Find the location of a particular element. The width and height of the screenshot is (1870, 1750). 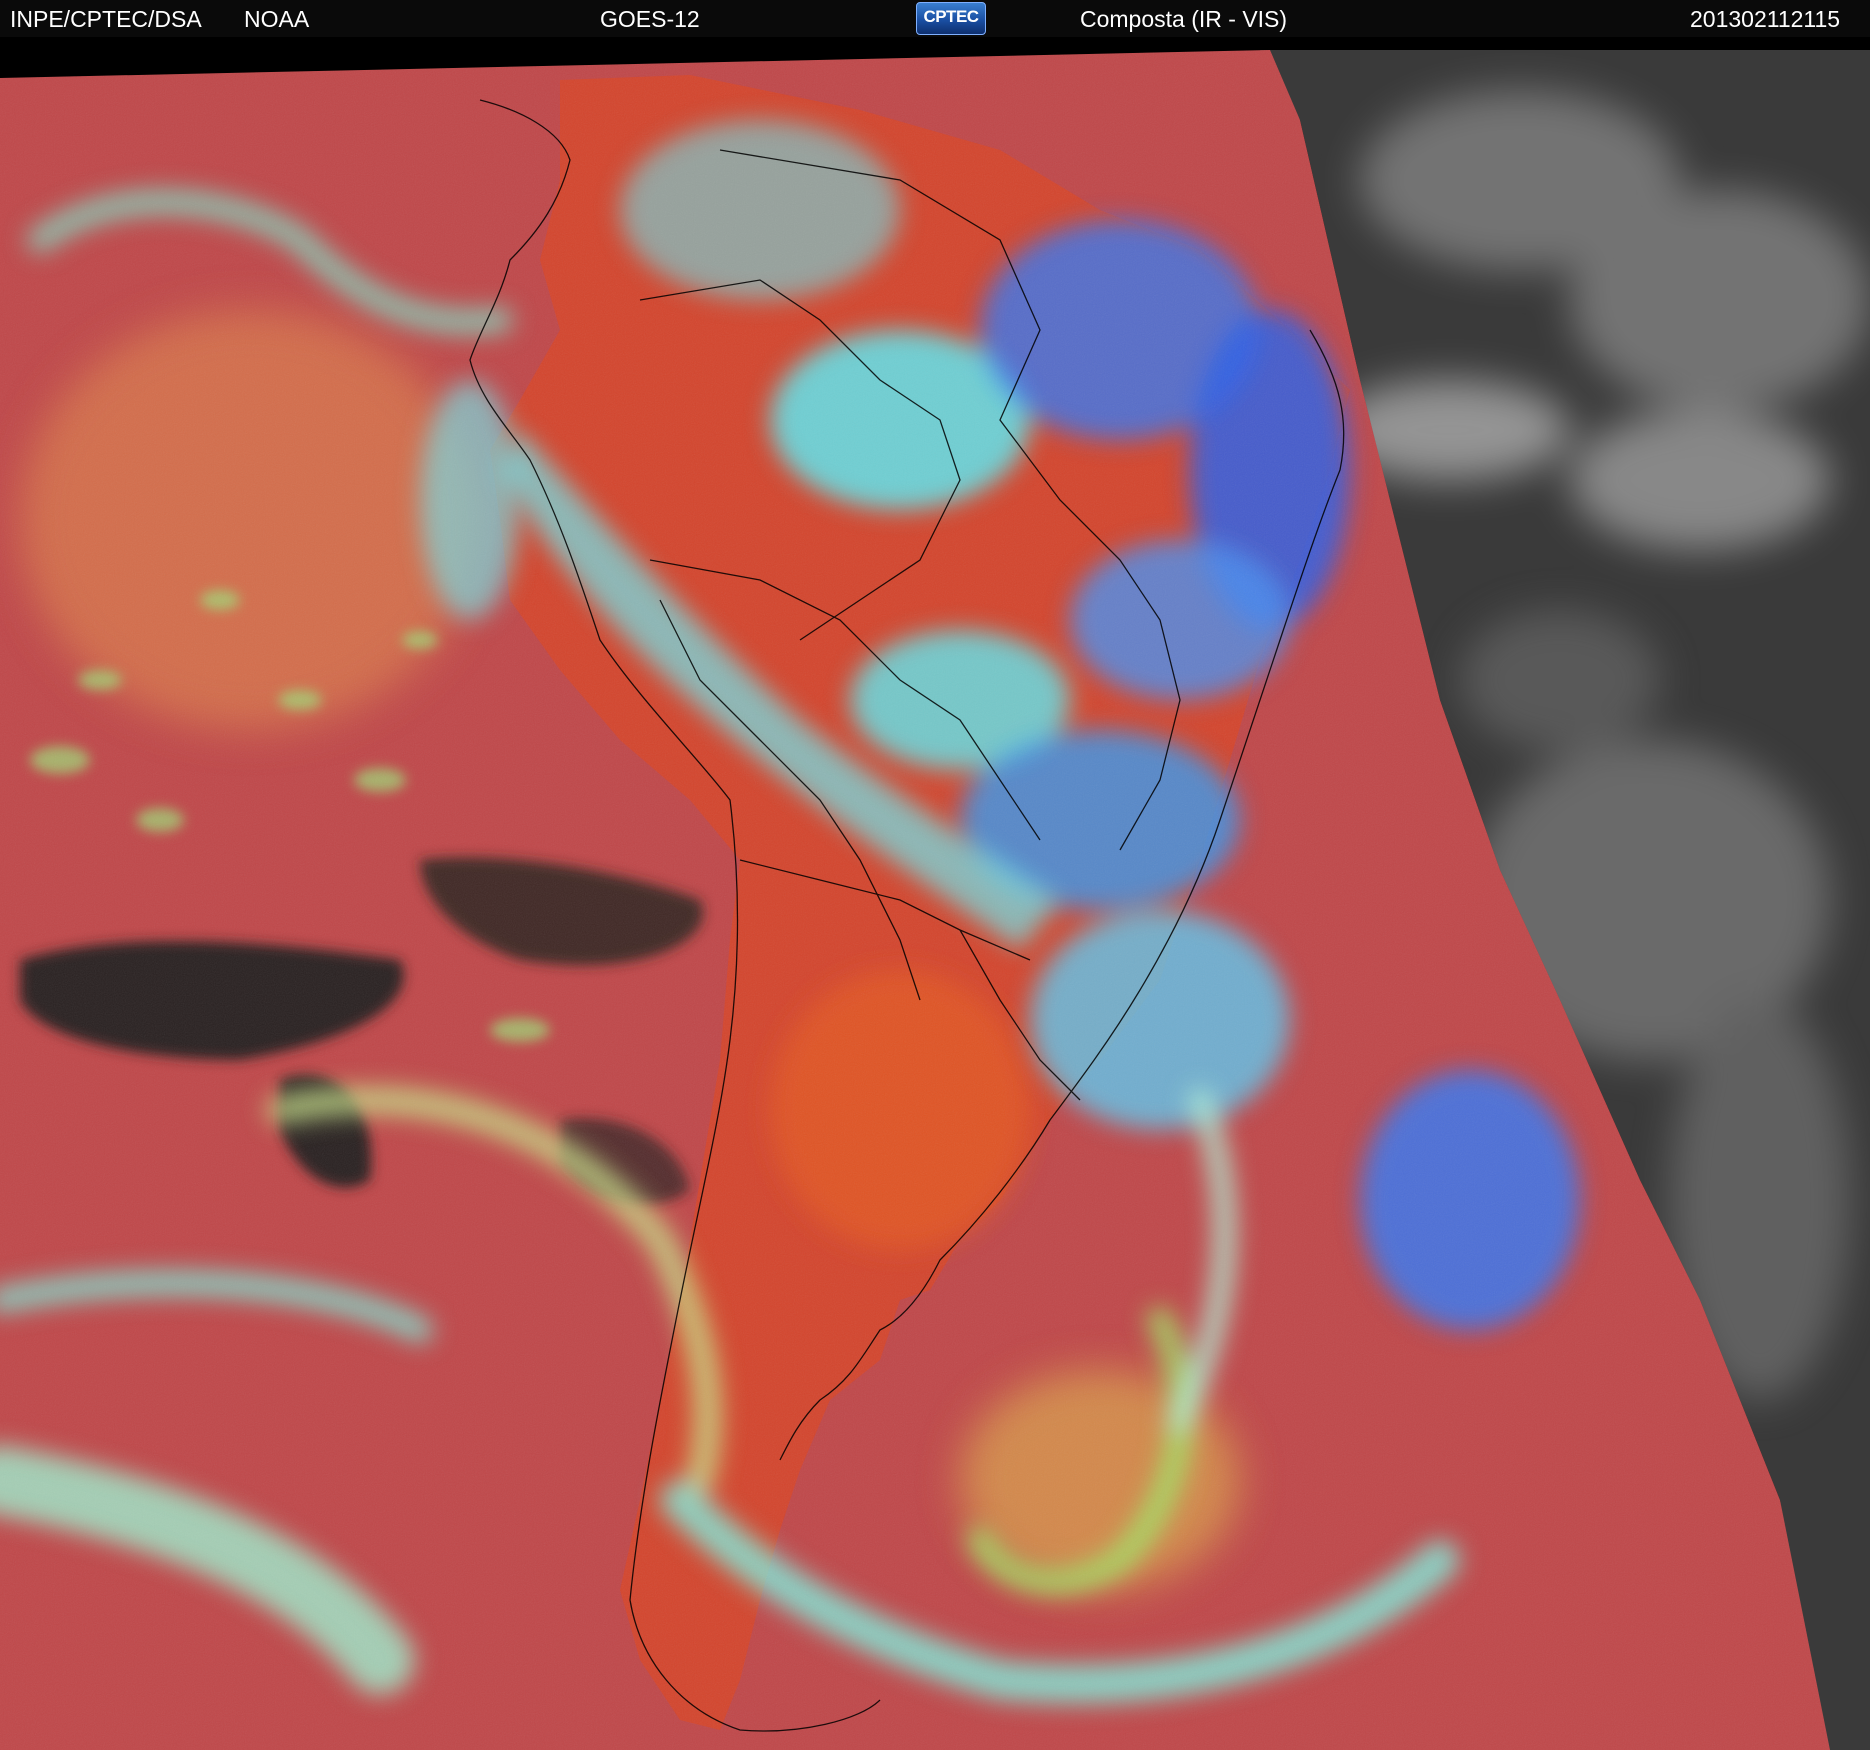

cptec-logo: CPTEC is located at coordinates (951, 18).